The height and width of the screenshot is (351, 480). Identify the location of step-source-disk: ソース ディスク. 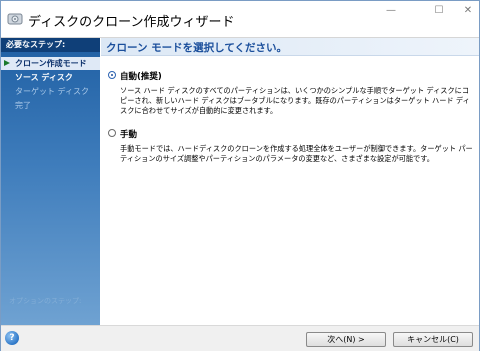
(50, 77).